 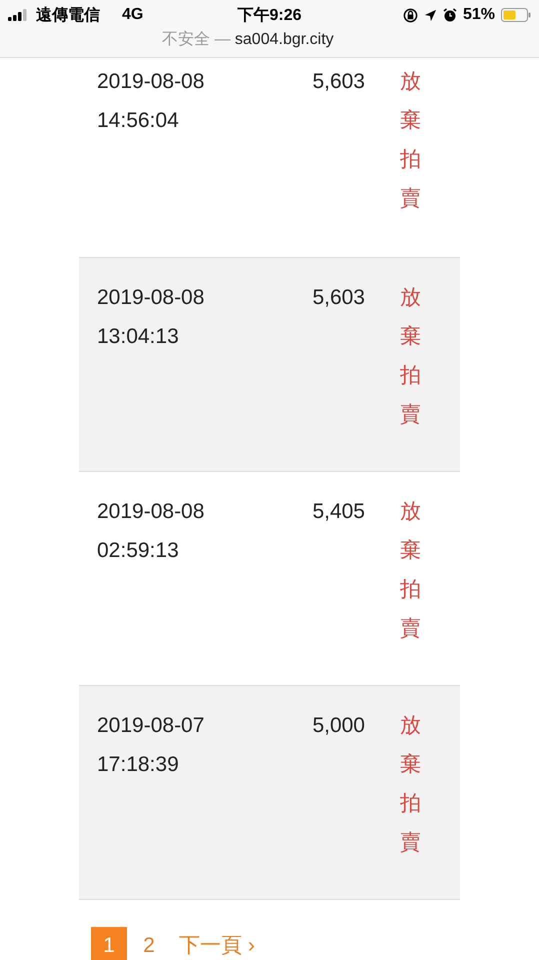 What do you see at coordinates (449, 15) in the screenshot?
I see `alarm-clock-icon` at bounding box center [449, 15].